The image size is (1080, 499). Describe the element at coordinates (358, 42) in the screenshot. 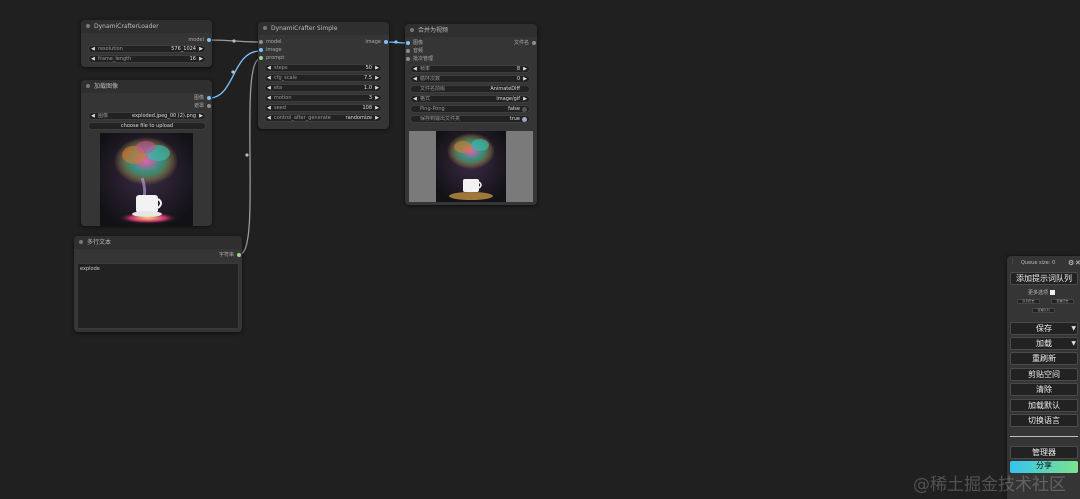

I see `output-slot-image: image` at that location.